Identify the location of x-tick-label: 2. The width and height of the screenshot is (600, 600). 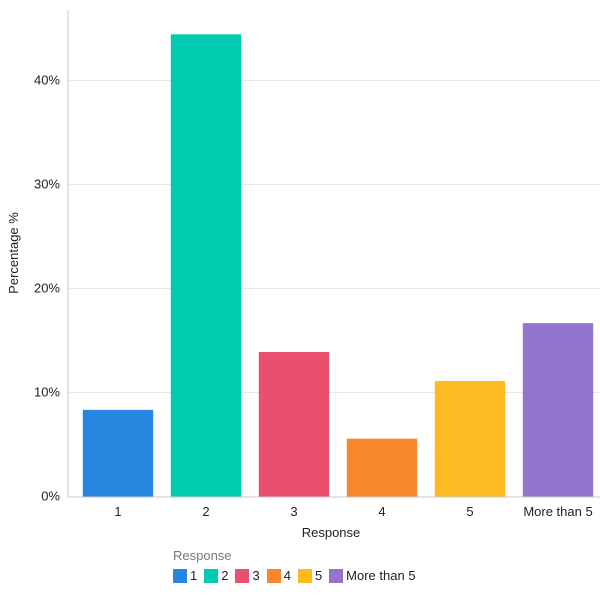
(205, 511).